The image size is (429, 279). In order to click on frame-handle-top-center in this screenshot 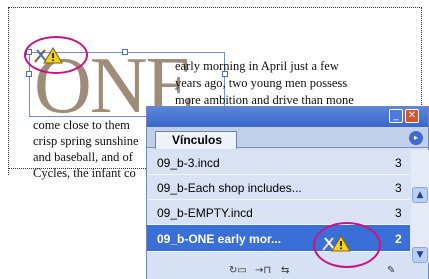, I will do `click(125, 52)`.